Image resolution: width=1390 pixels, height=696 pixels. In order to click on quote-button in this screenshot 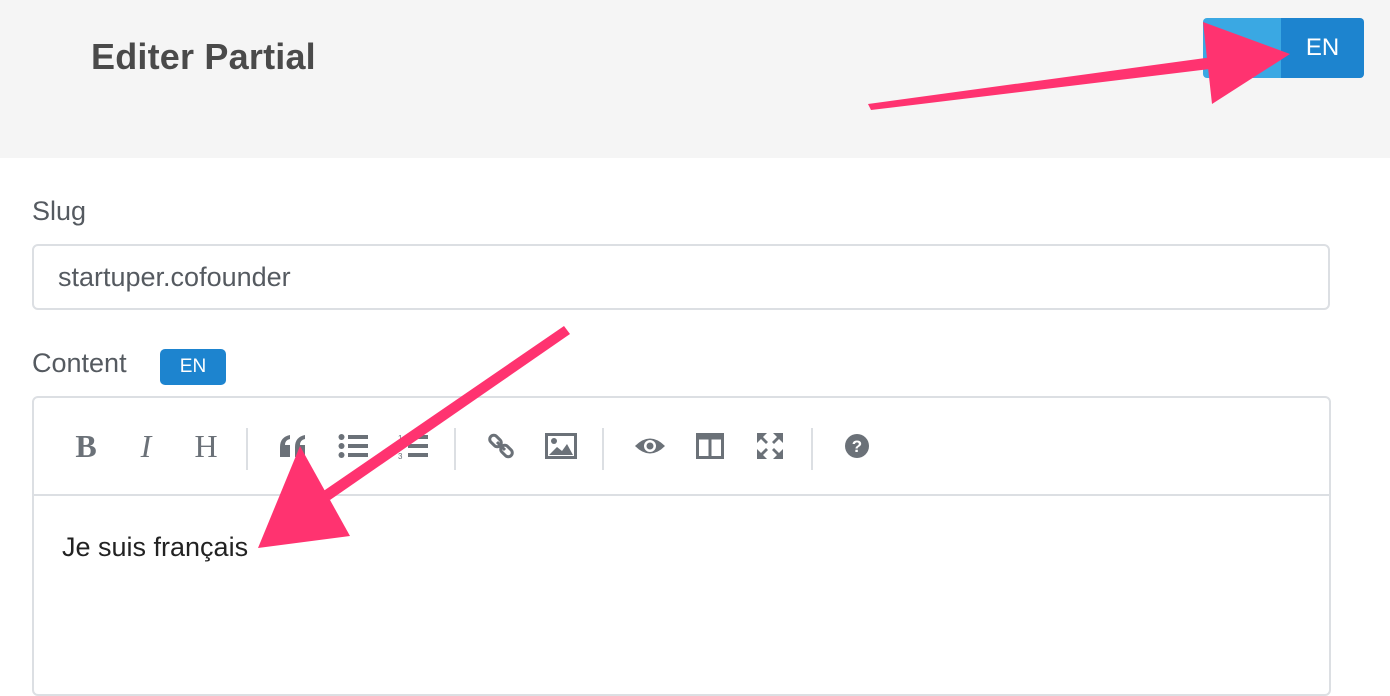, I will do `click(293, 446)`.